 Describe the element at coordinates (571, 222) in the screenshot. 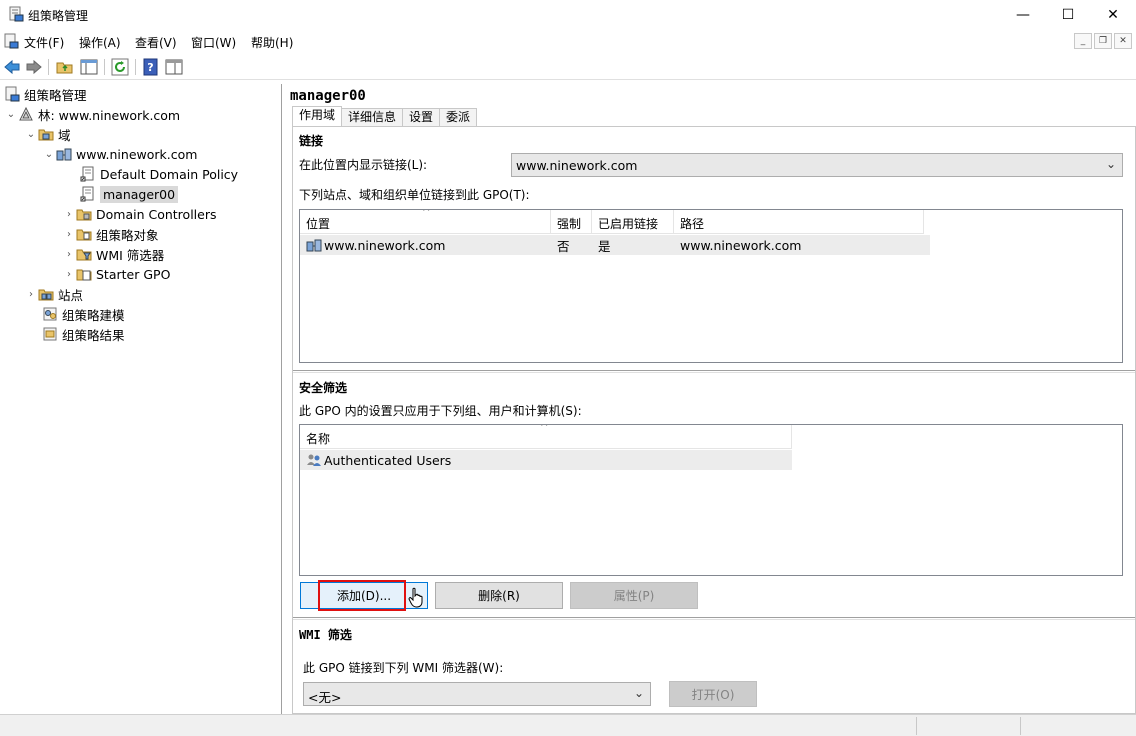

I see `column-header-enforced: 强制` at that location.